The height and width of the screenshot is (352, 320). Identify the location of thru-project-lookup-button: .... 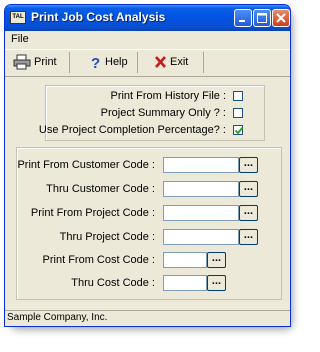
(248, 237).